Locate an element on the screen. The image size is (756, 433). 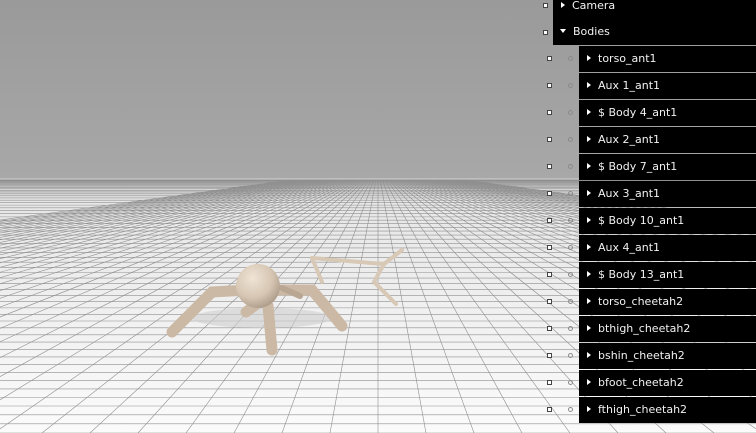
body-node: $ Body 10_ant1 is located at coordinates (667, 221).